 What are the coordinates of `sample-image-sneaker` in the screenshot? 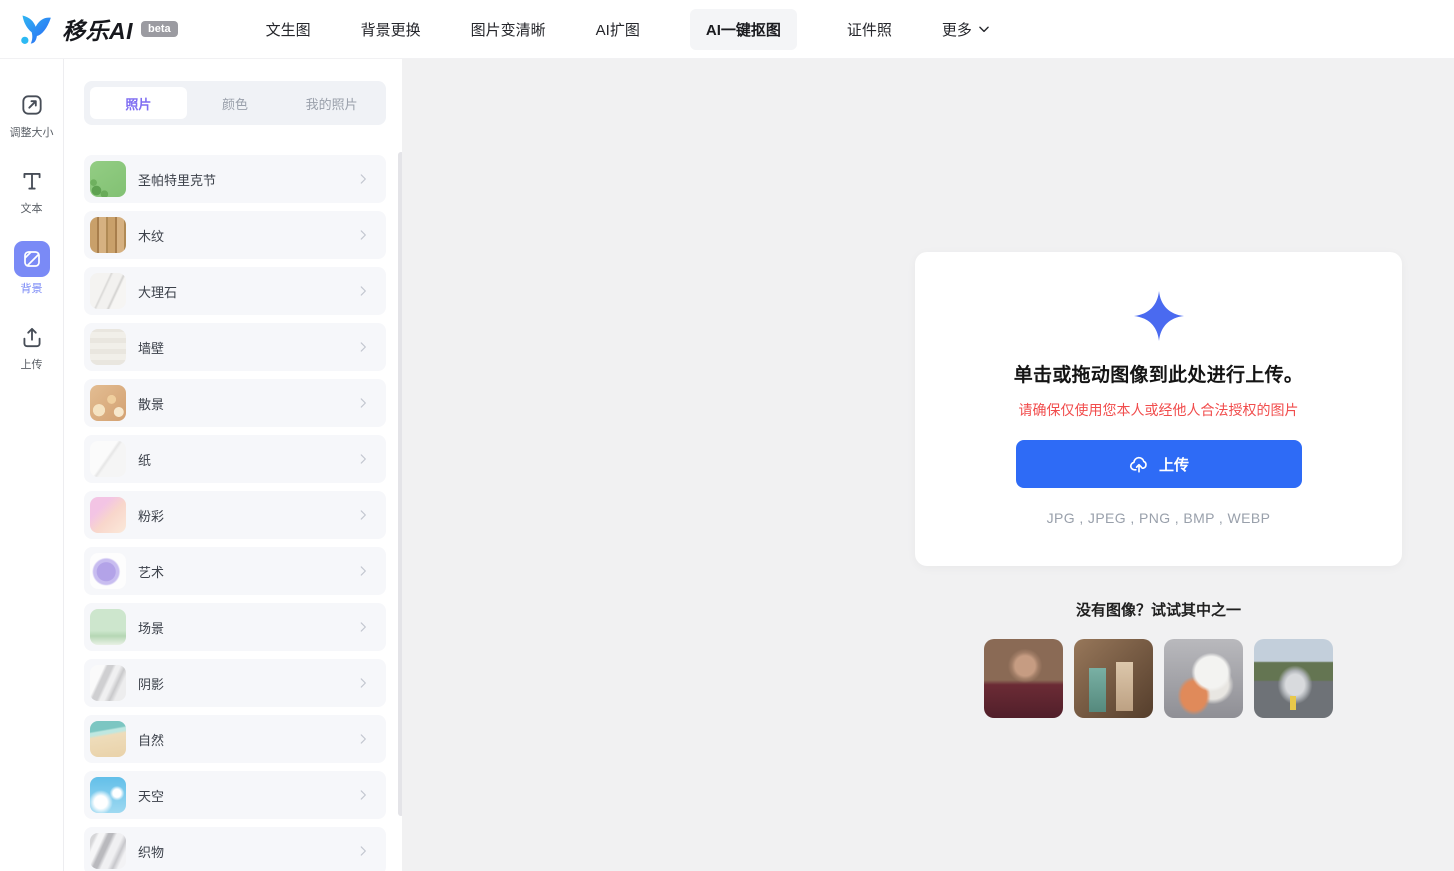 It's located at (1203, 678).